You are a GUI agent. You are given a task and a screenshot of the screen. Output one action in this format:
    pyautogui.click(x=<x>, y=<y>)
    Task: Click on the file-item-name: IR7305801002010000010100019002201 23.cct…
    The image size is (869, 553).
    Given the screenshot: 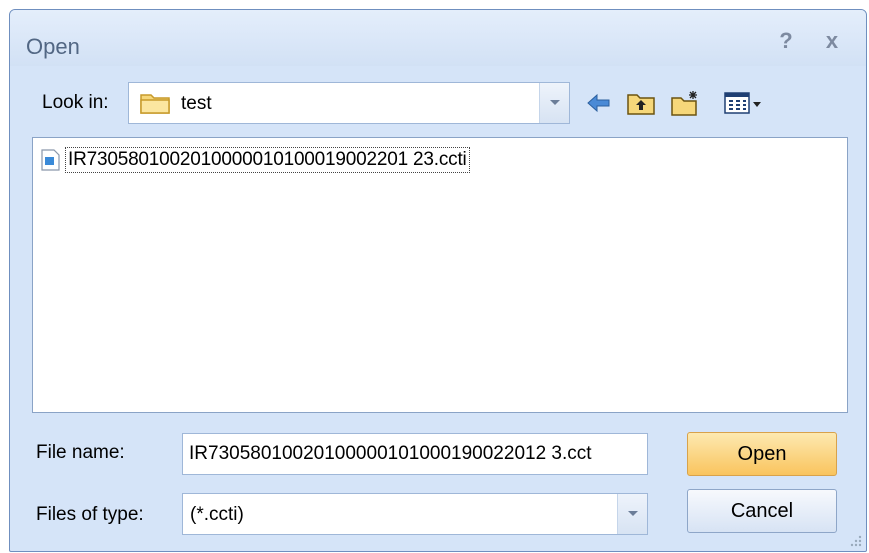 What is the action you would take?
    pyautogui.click(x=267, y=160)
    